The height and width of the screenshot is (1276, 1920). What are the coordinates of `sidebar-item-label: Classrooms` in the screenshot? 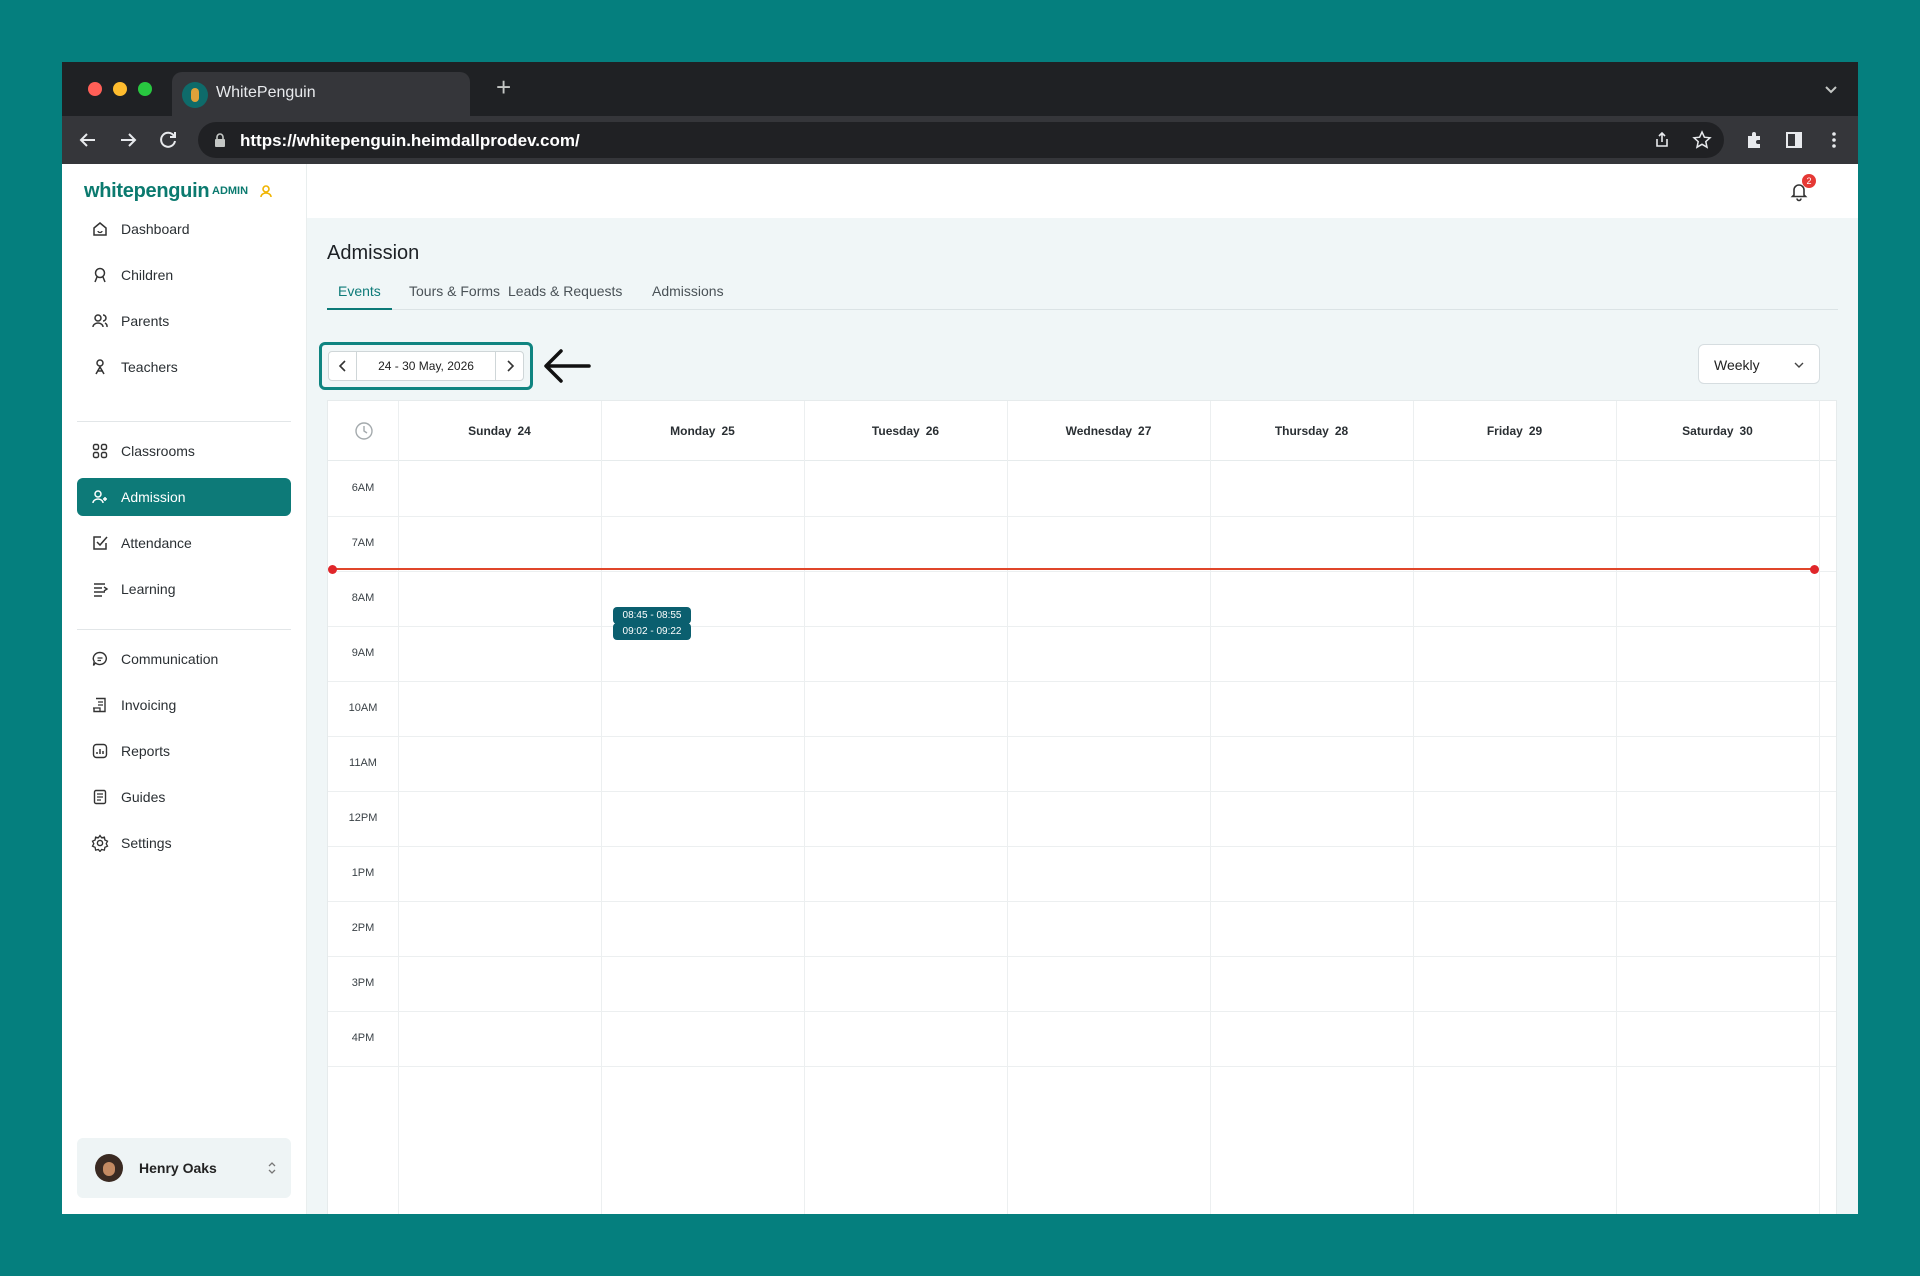 It's located at (158, 451).